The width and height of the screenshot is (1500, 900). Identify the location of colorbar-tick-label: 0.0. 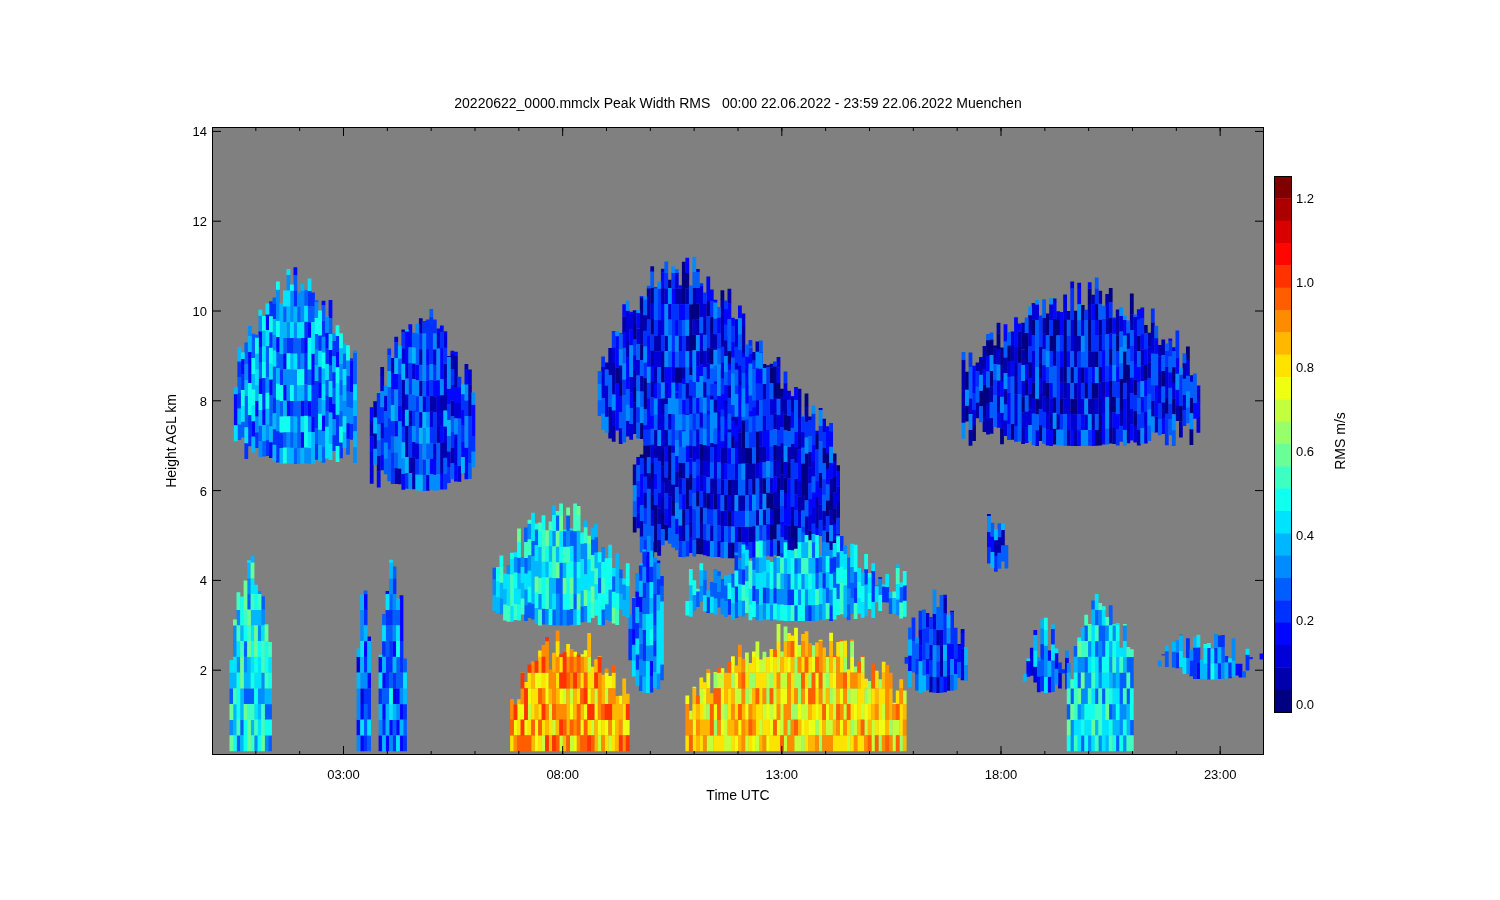
(1305, 704).